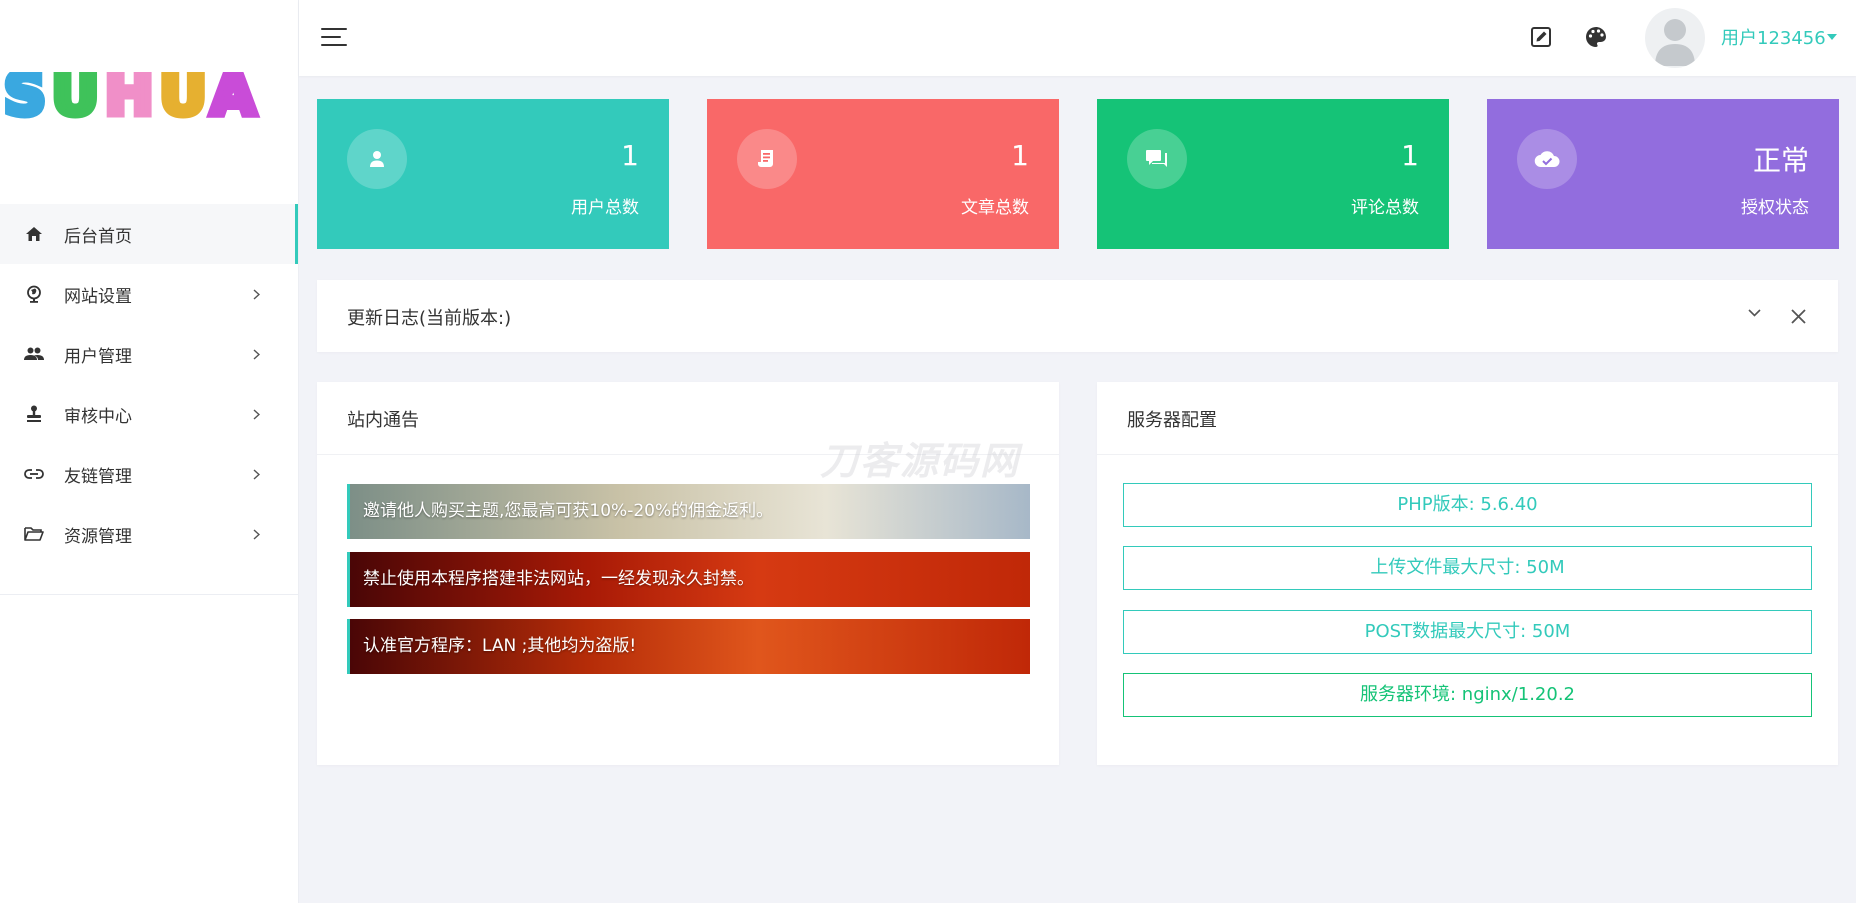  I want to click on sidebar-item-label: 审核中心, so click(98, 416).